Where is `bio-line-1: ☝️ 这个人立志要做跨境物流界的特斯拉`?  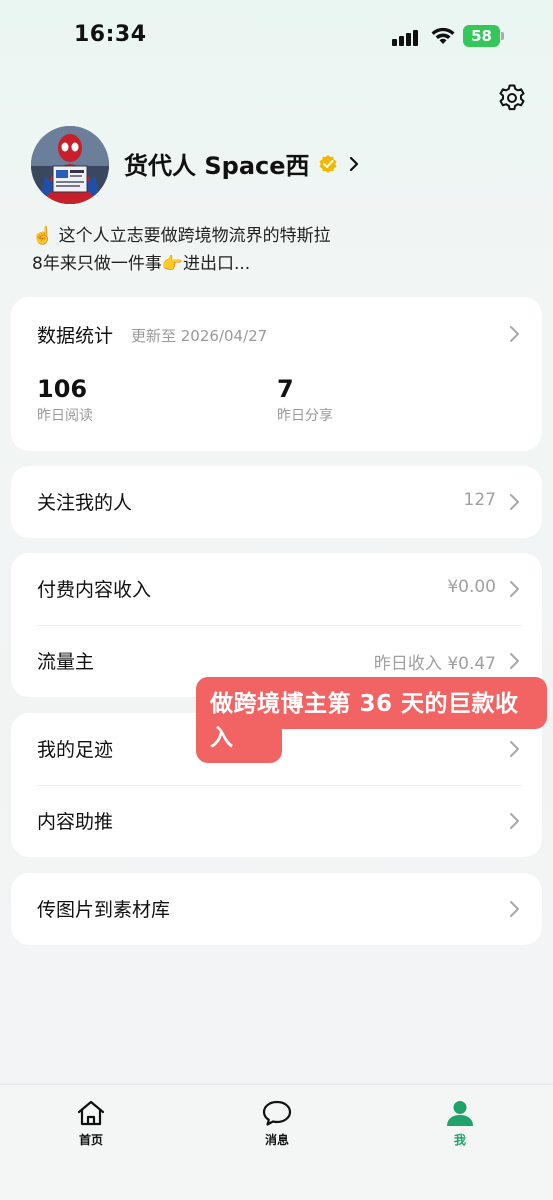 bio-line-1: ☝️ 这个人立志要做跨境物流界的特斯拉 is located at coordinates (181, 236).